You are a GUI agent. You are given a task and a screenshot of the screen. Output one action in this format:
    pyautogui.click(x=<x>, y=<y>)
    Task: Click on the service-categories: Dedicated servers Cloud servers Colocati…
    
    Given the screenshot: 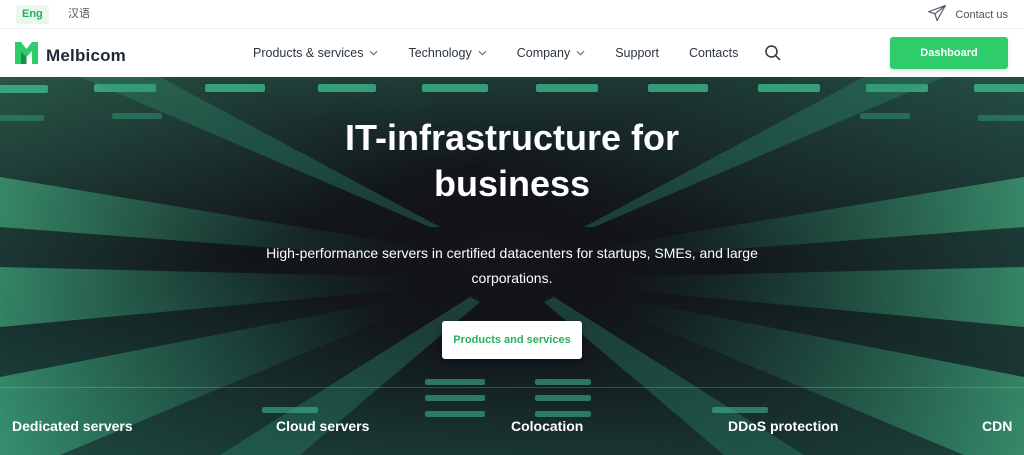 What is the action you would take?
    pyautogui.click(x=512, y=428)
    